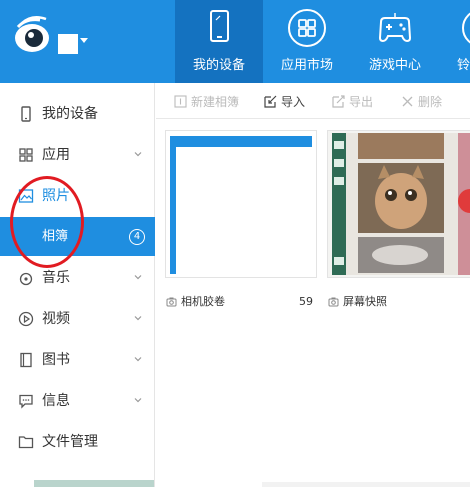 This screenshot has height=487, width=470. Describe the element at coordinates (463, 65) in the screenshot. I see `tab-label: 铃` at that location.